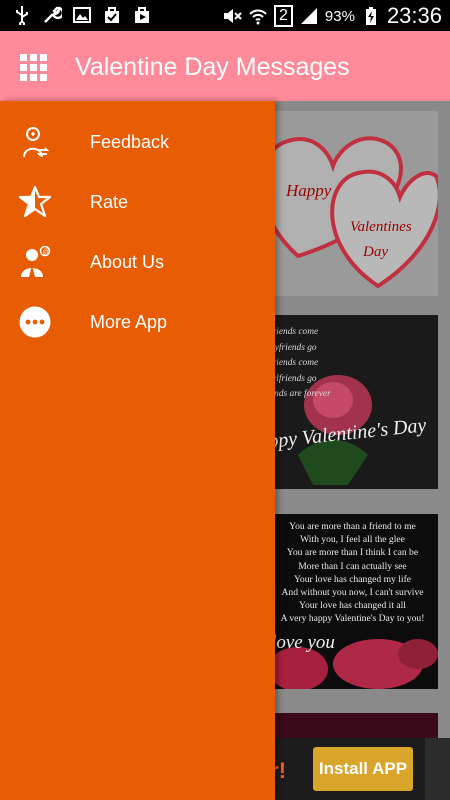  I want to click on image-icon, so click(82, 15).